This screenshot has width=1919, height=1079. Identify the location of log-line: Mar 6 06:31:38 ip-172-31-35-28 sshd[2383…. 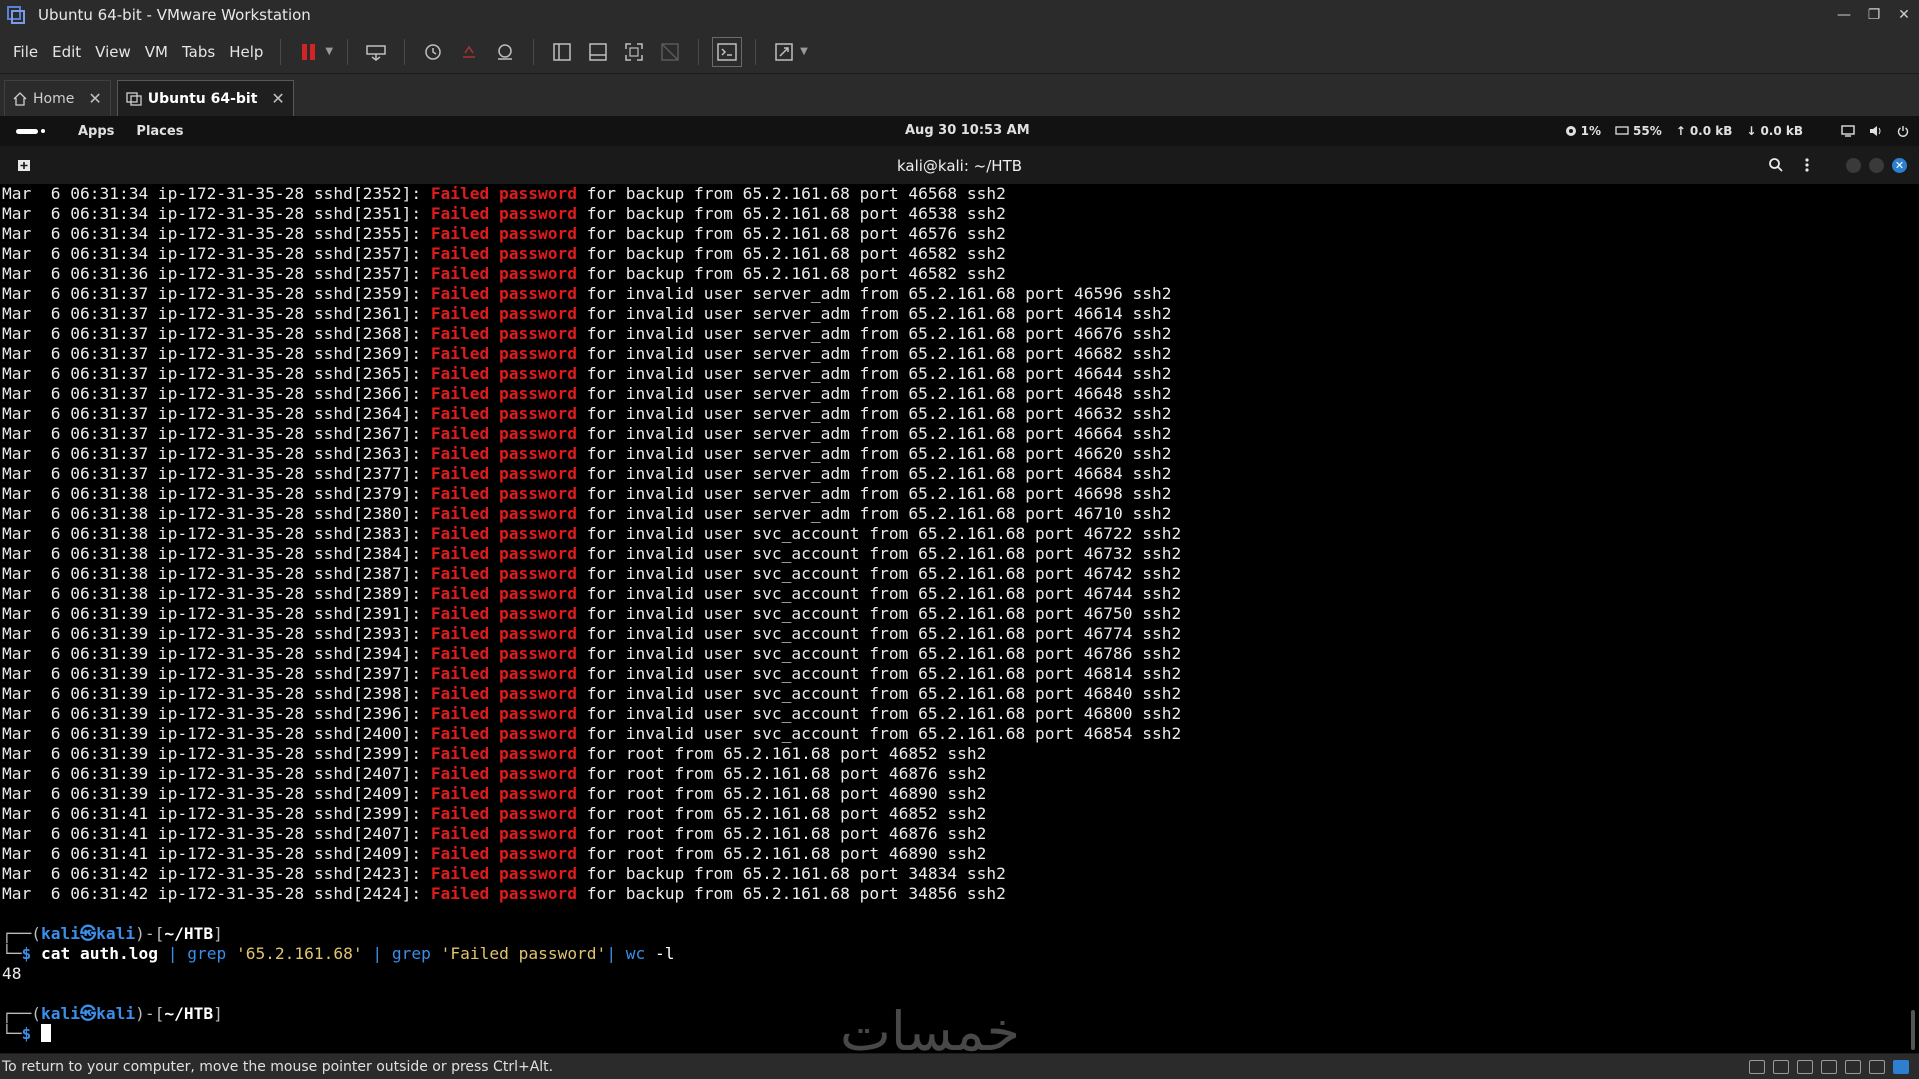
(592, 533).